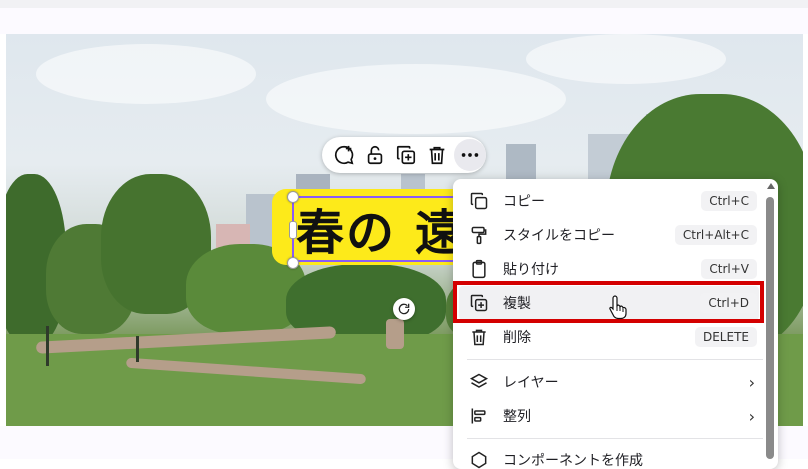  I want to click on menu-item-layer: レイヤー ›, so click(609, 382).